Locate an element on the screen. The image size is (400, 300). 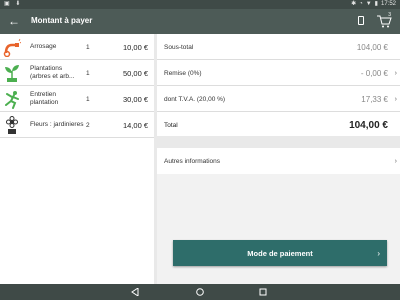
other-info-label: Autres informations is located at coordinates (192, 161).